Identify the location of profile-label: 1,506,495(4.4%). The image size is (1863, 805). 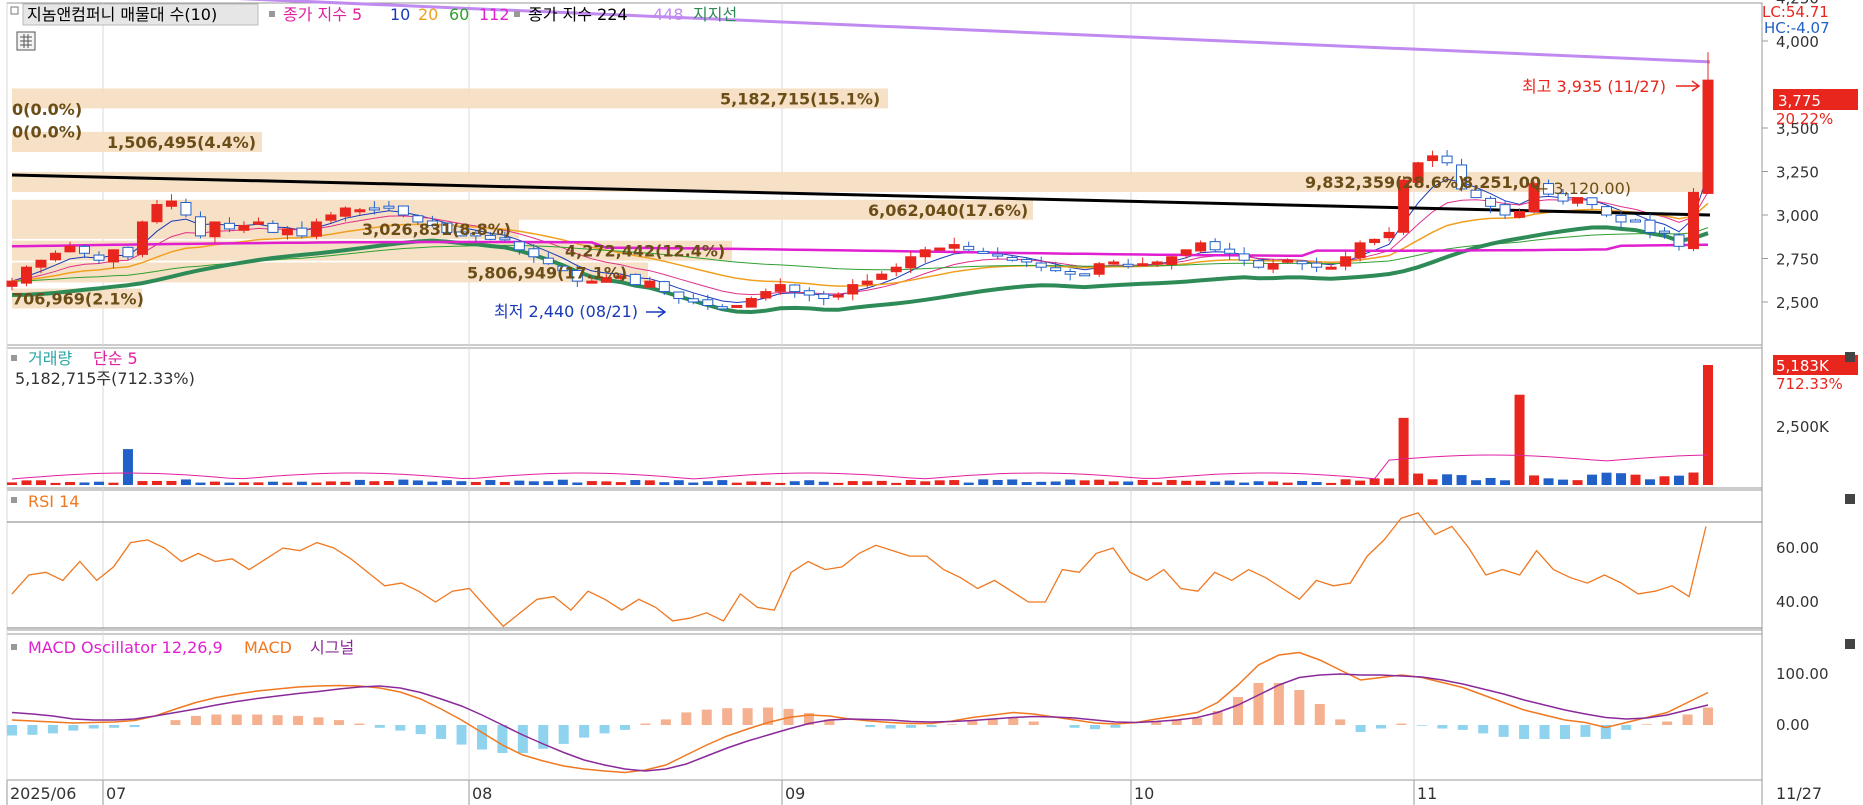
(181, 142).